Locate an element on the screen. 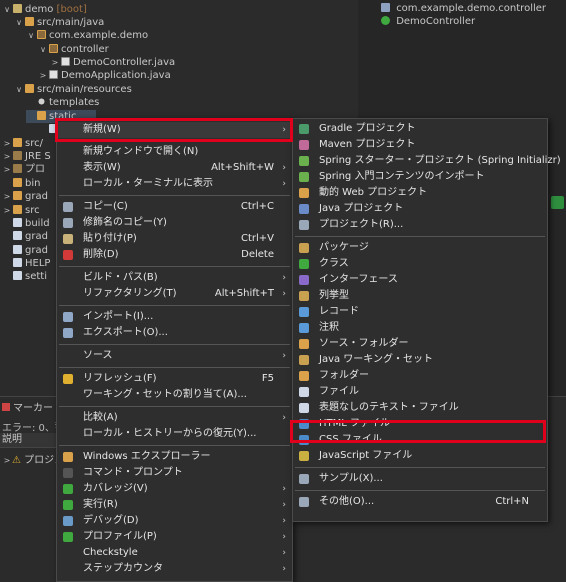 The image size is (566, 582). explorer-tree-item: > DemoController.java is located at coordinates (112, 62).